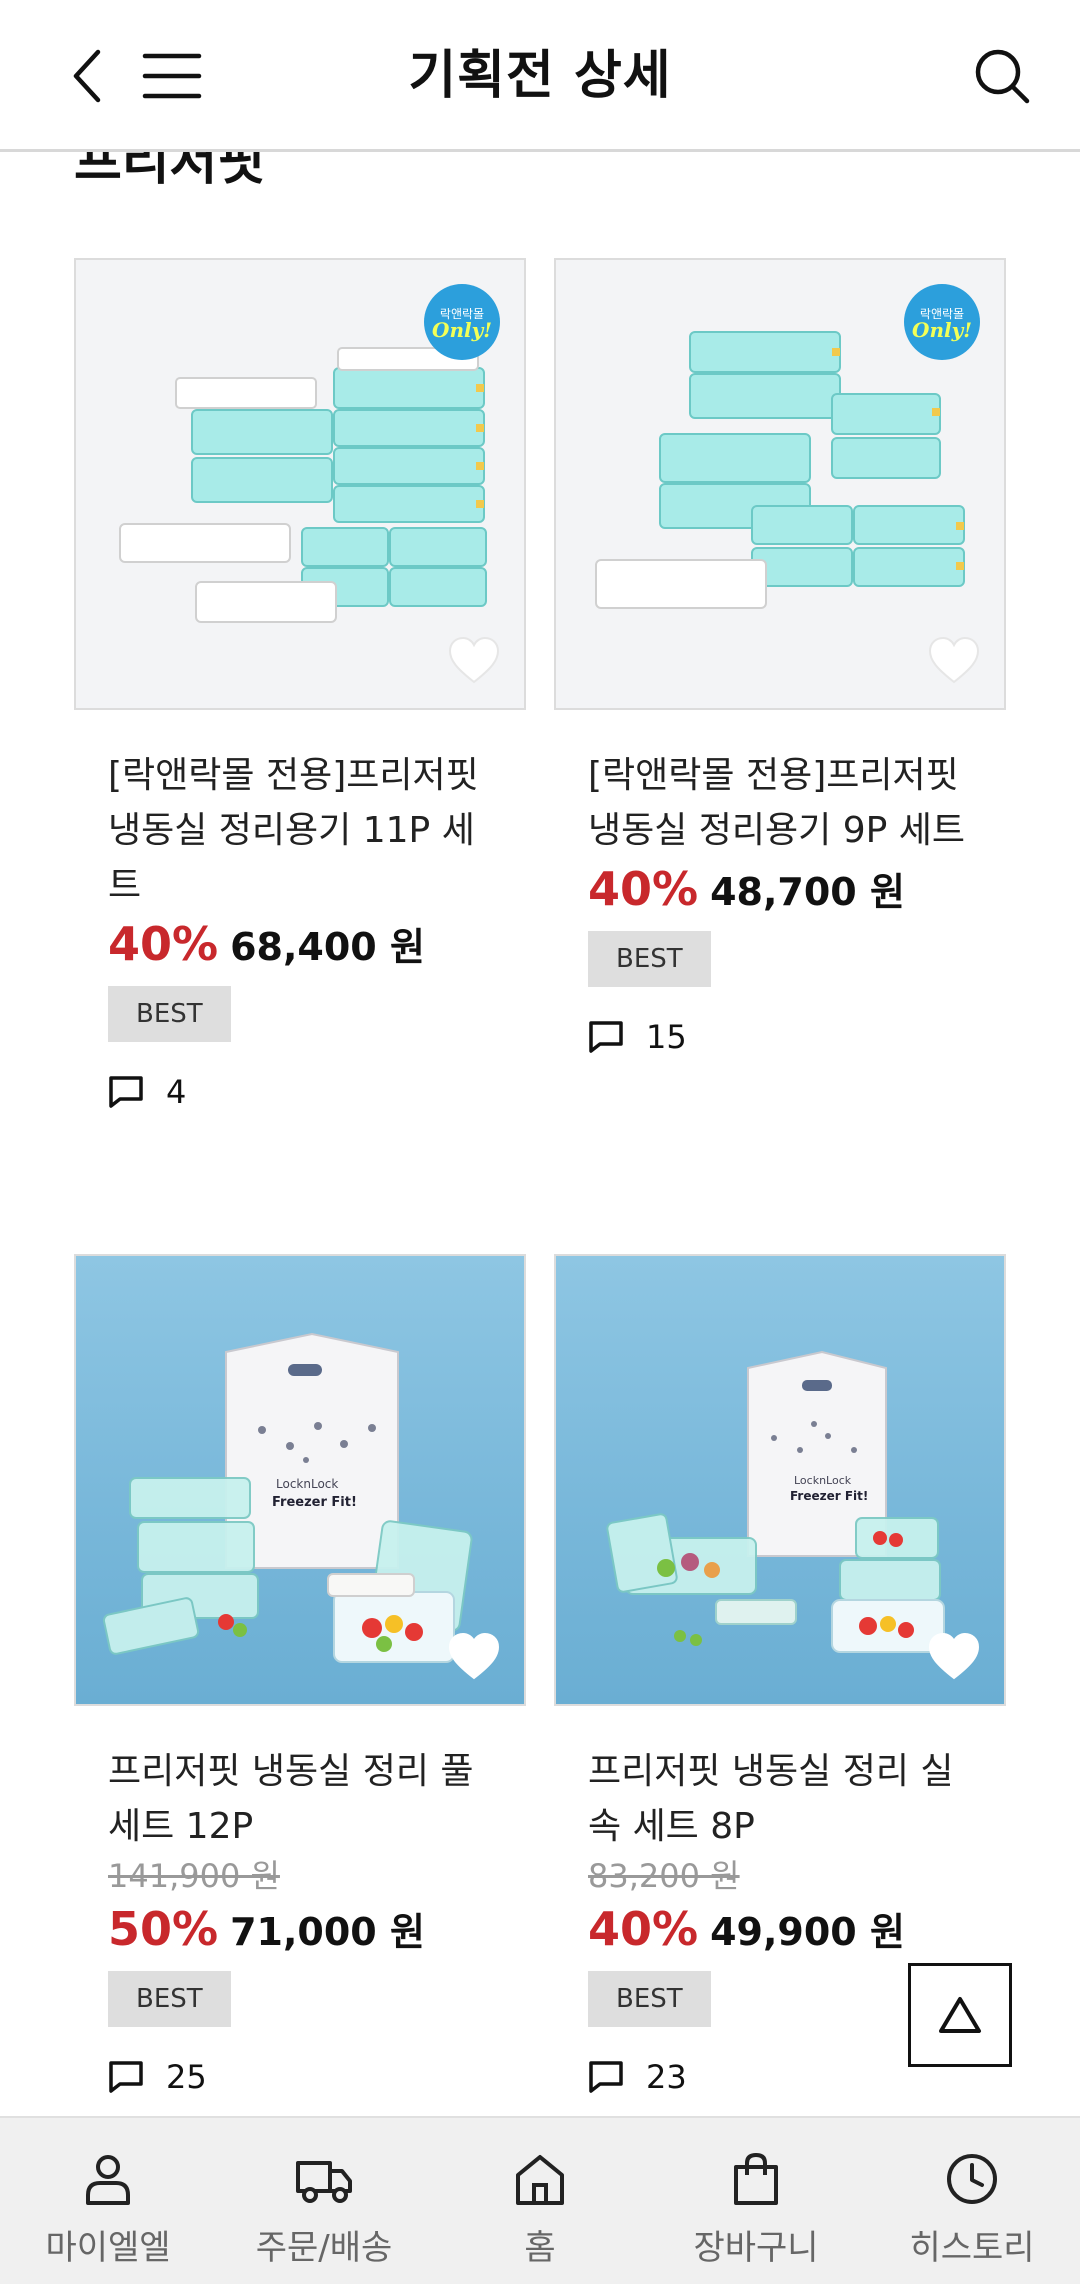  What do you see at coordinates (807, 892) in the screenshot?
I see `sale-price: 48,700 원` at bounding box center [807, 892].